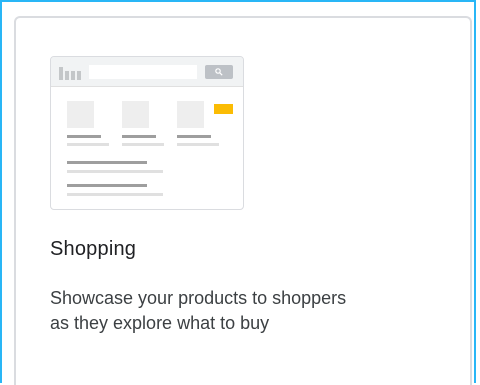 This screenshot has height=385, width=480. I want to click on magnifier-icon, so click(219, 72).